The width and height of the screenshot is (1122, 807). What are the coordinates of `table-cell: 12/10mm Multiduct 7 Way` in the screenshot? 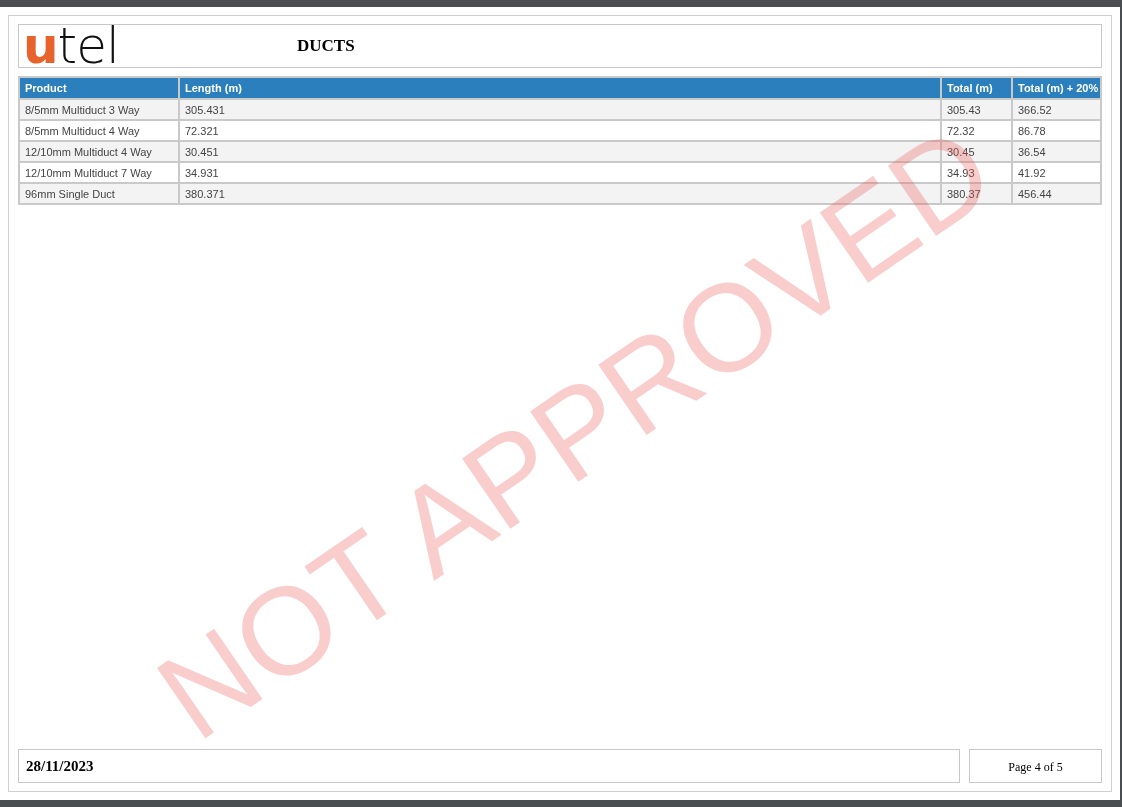 It's located at (99, 172).